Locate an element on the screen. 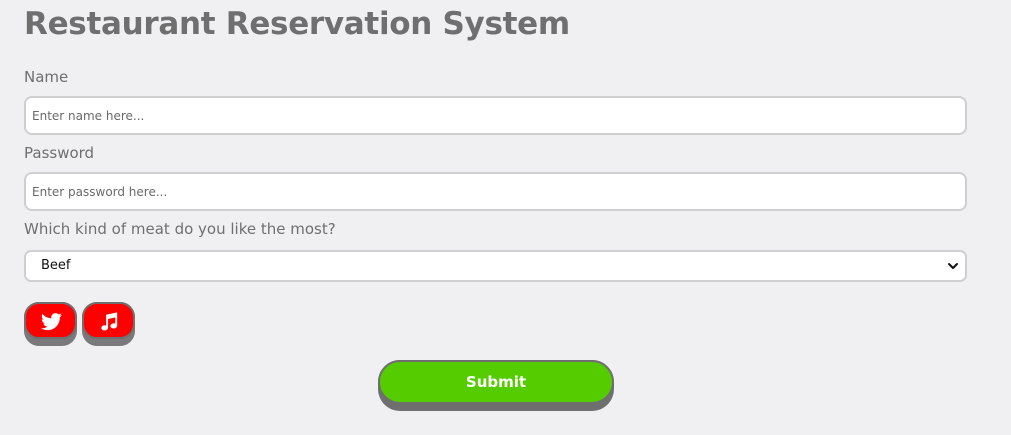 The width and height of the screenshot is (1011, 435). page-title: Restaurant Reservation System is located at coordinates (297, 24).